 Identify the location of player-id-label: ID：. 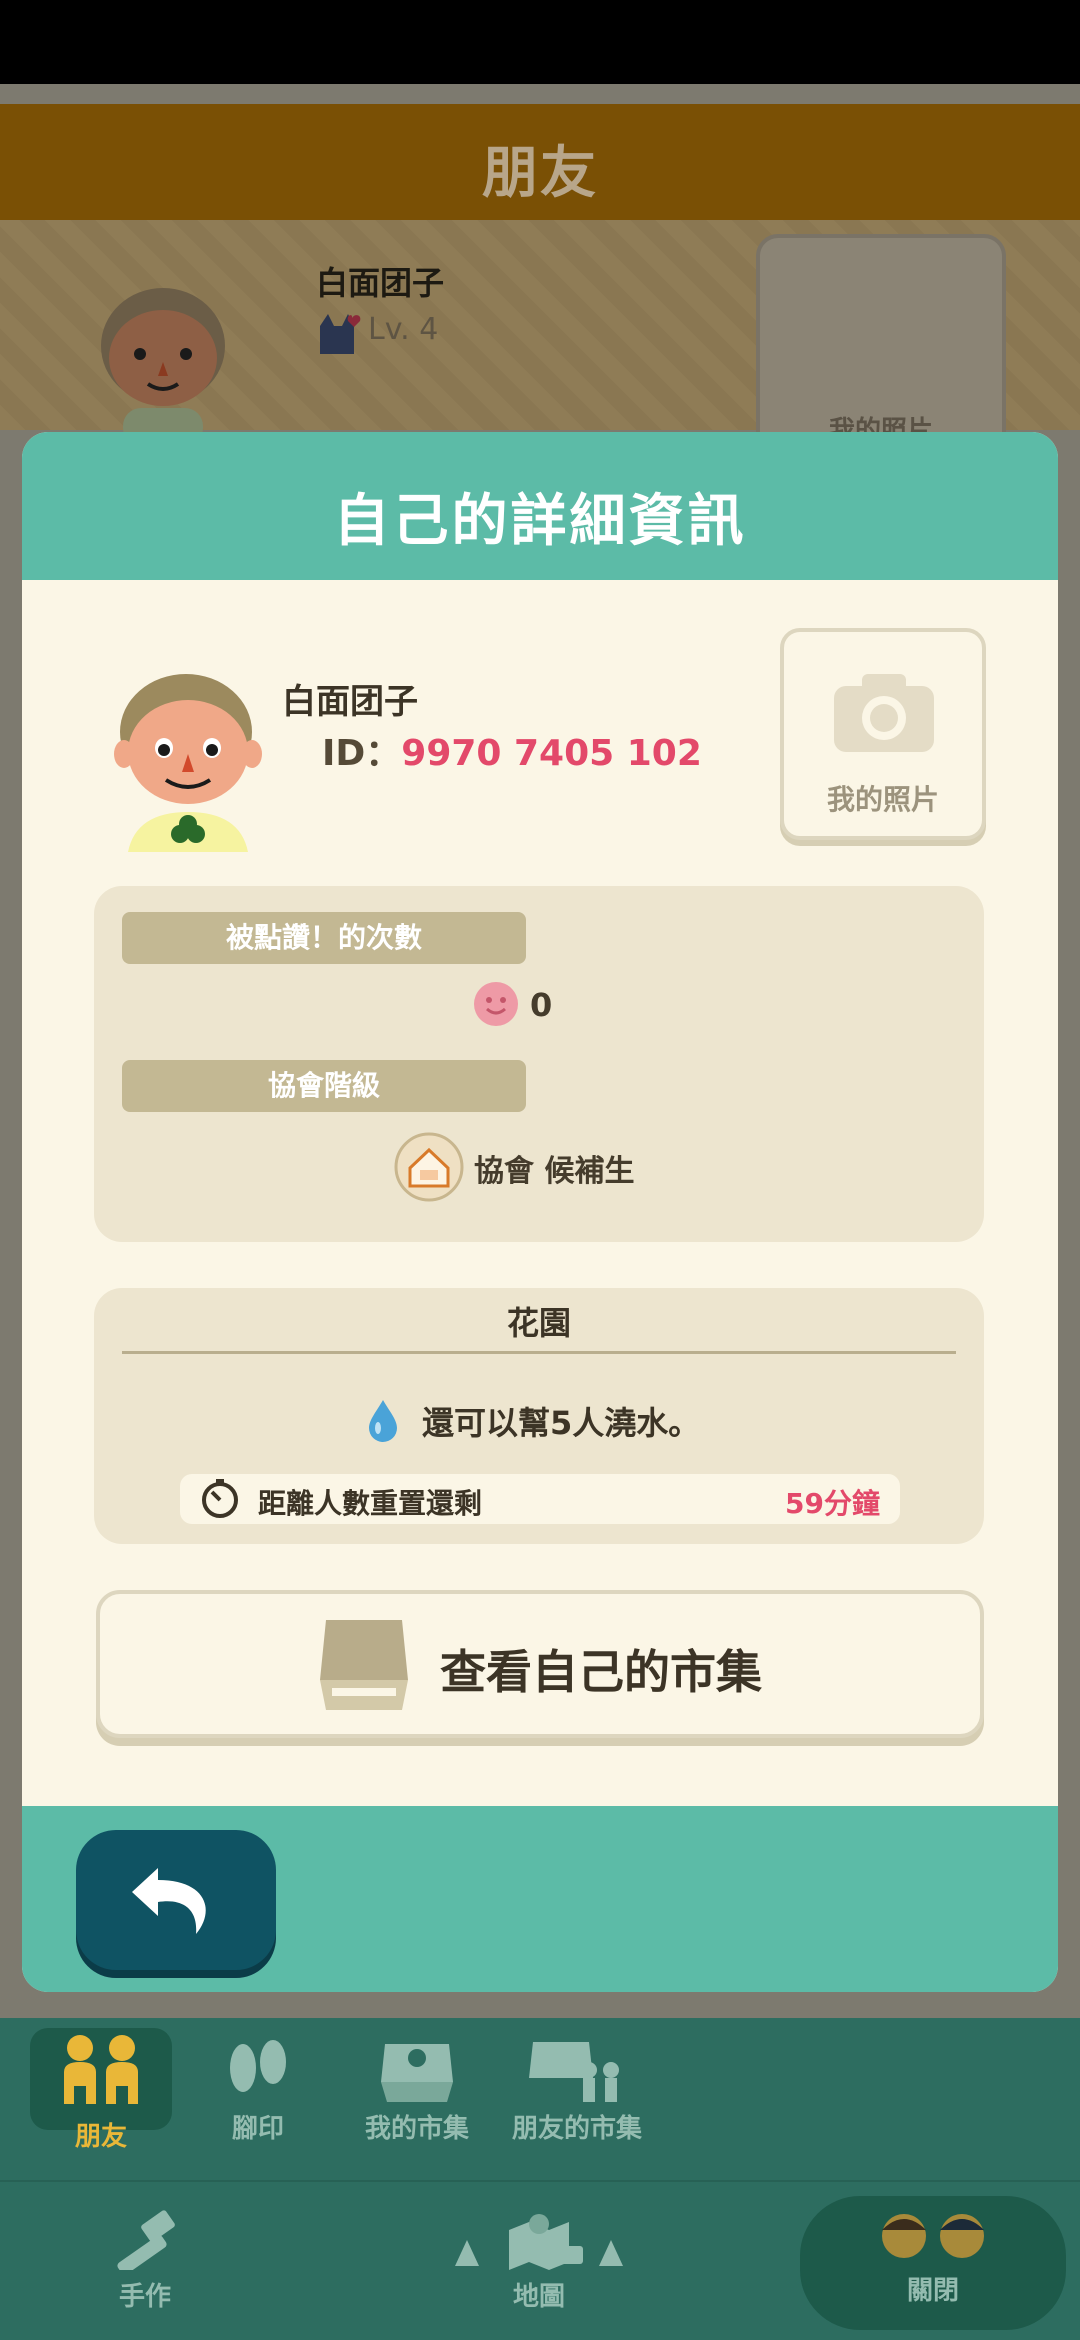
(362, 753).